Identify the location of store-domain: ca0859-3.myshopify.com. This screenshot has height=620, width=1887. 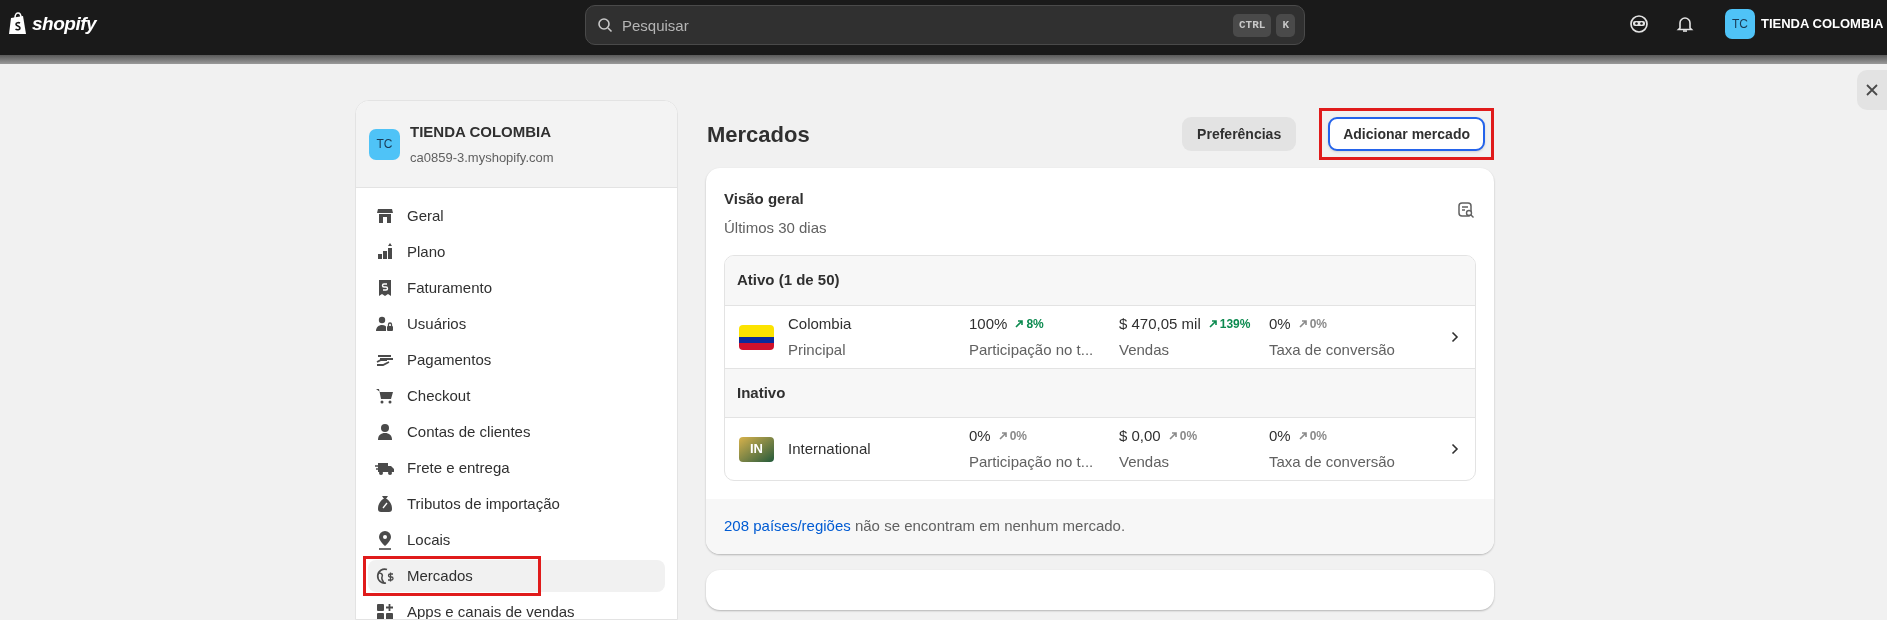
(482, 157).